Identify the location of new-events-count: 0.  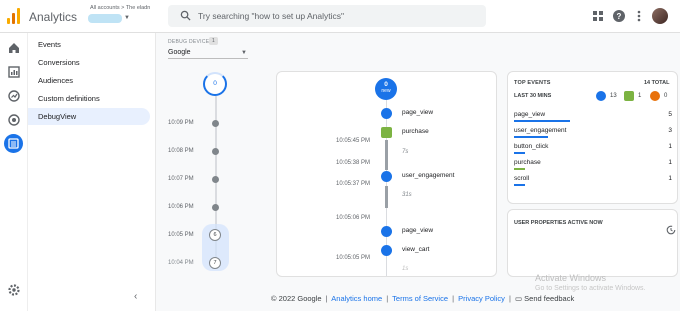
(386, 84).